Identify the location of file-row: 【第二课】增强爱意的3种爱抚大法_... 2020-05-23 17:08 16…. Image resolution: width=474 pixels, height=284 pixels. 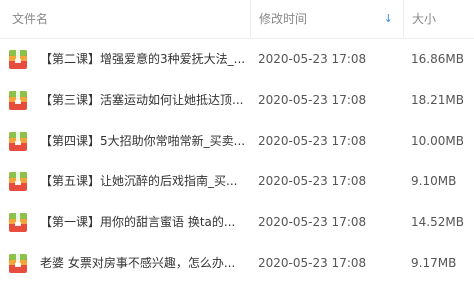
(237, 59).